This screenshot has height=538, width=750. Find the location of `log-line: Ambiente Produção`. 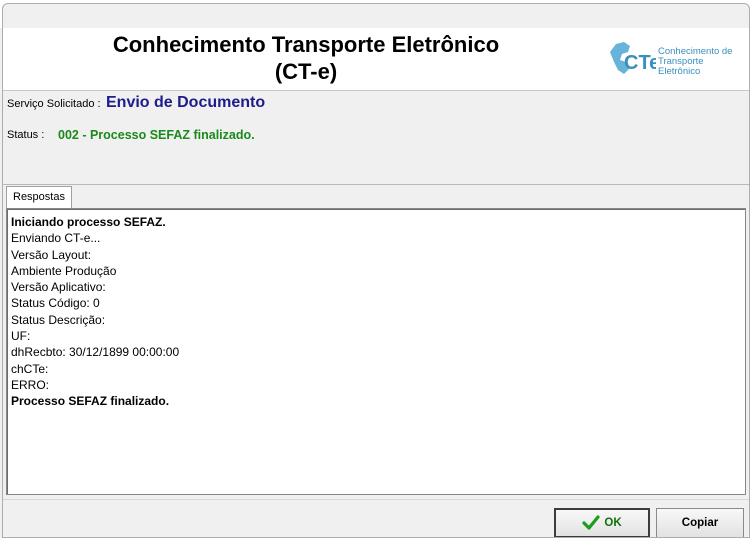

log-line: Ambiente Produção is located at coordinates (64, 270).